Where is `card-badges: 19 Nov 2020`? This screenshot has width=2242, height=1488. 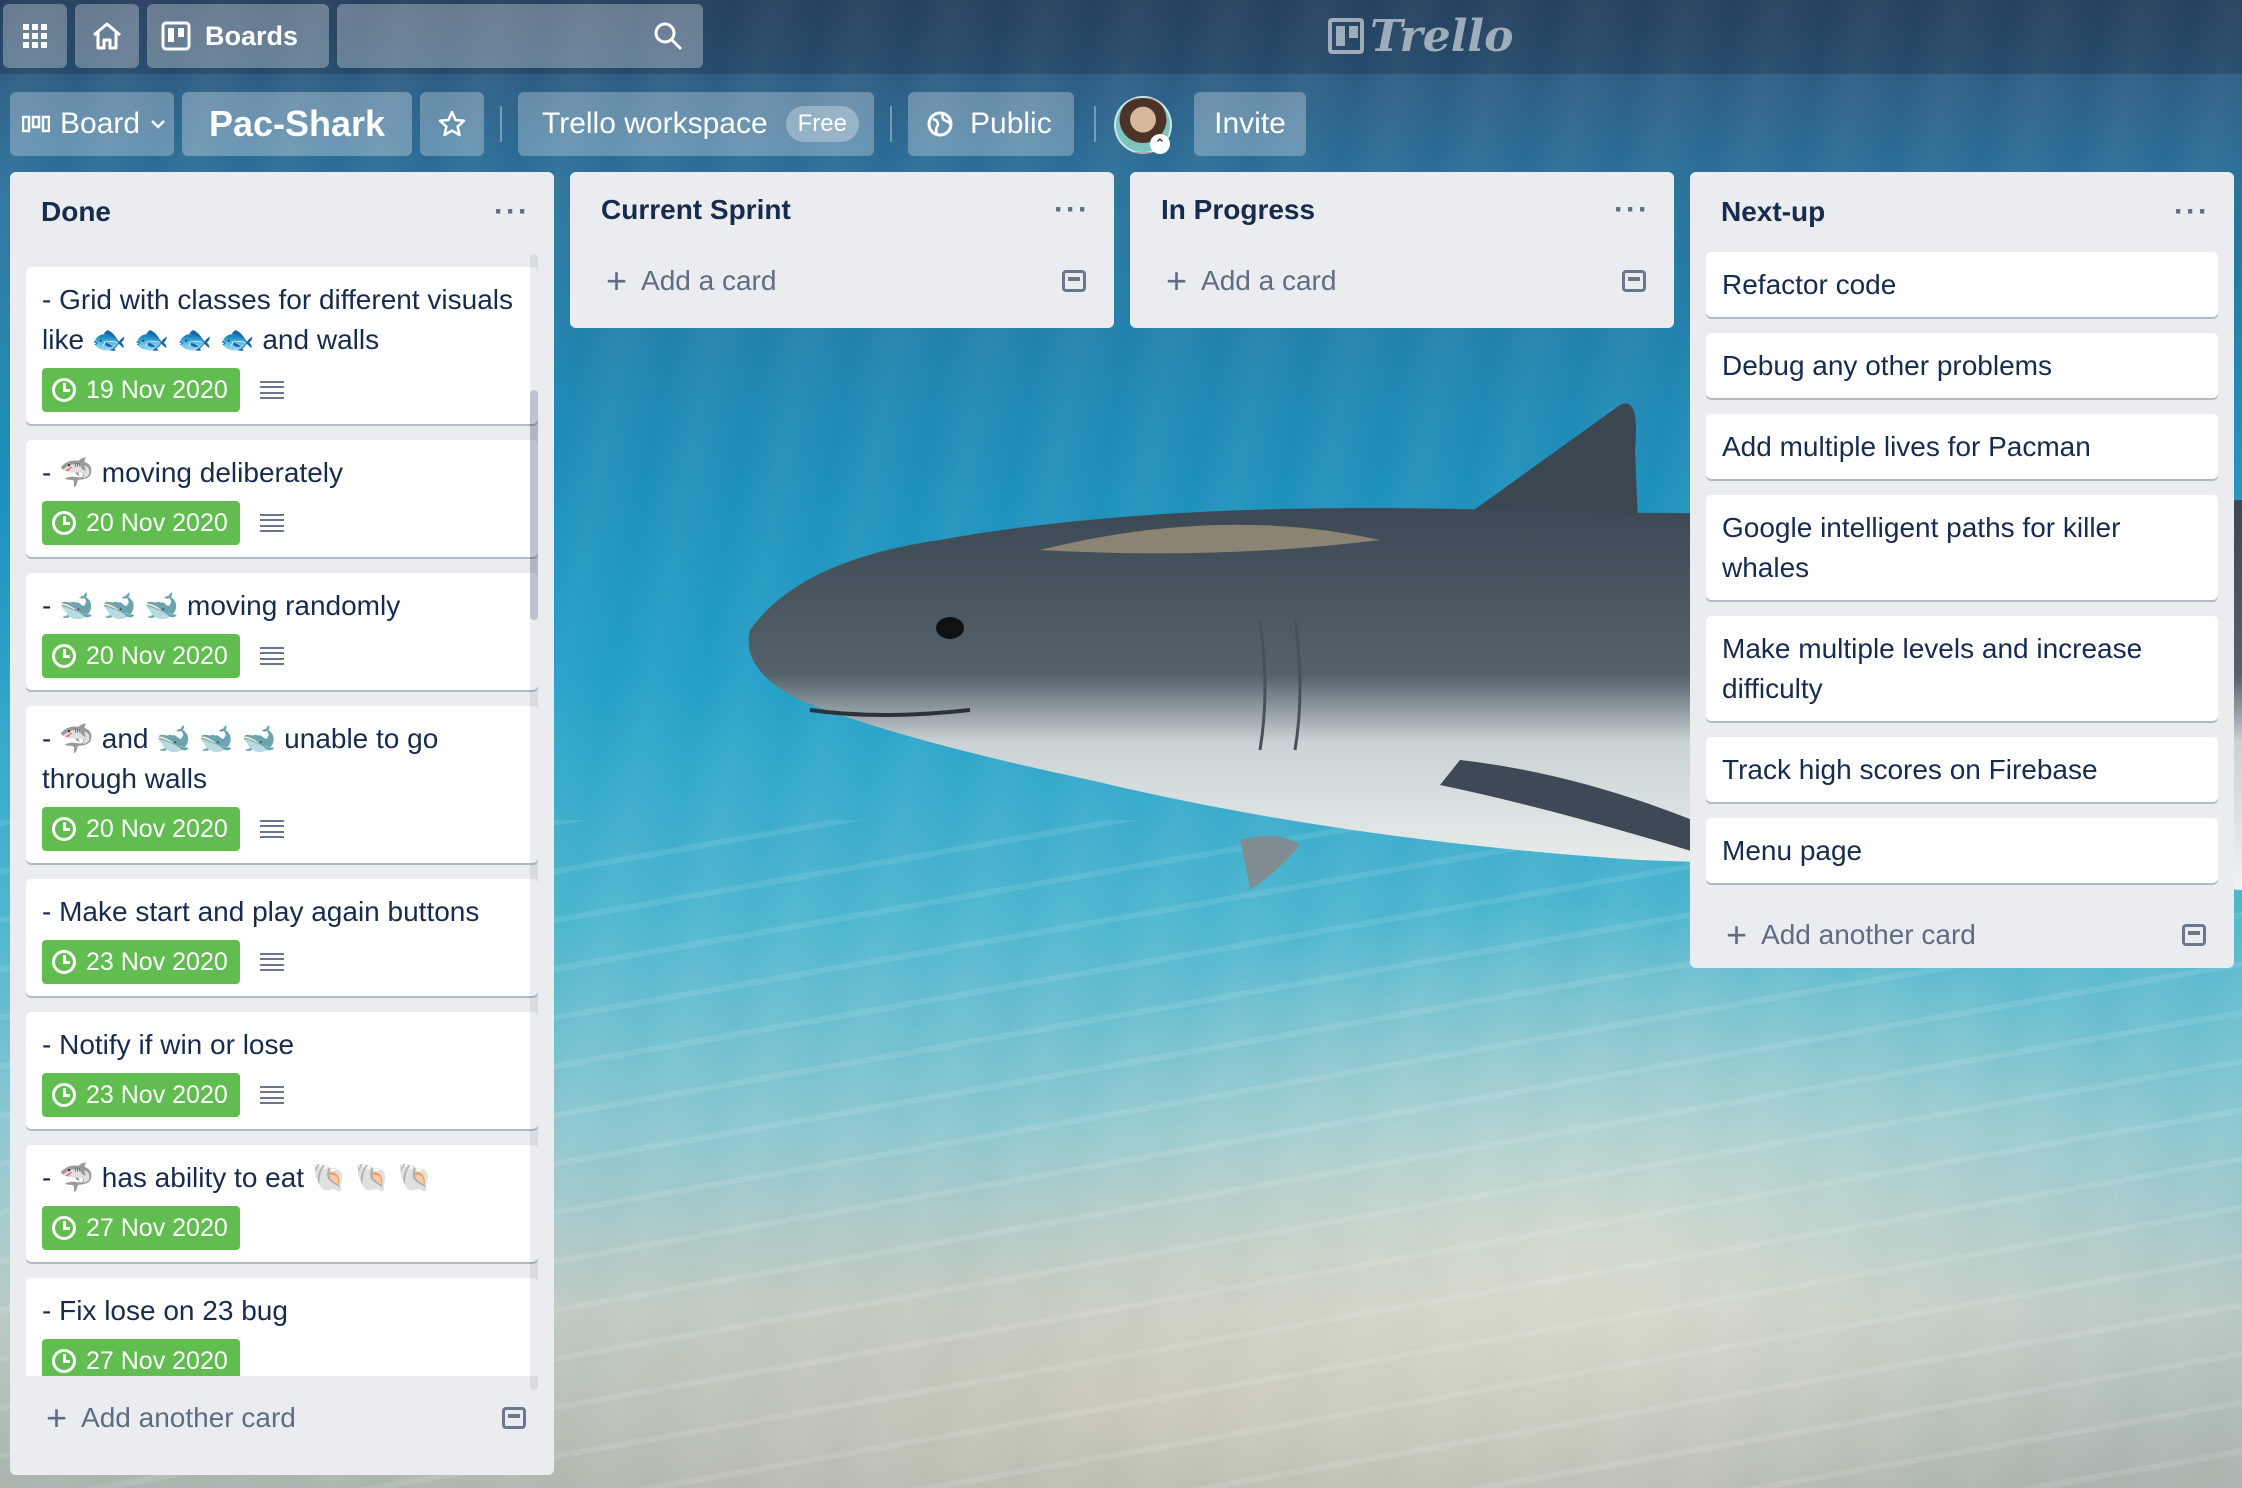 card-badges: 19 Nov 2020 is located at coordinates (283, 390).